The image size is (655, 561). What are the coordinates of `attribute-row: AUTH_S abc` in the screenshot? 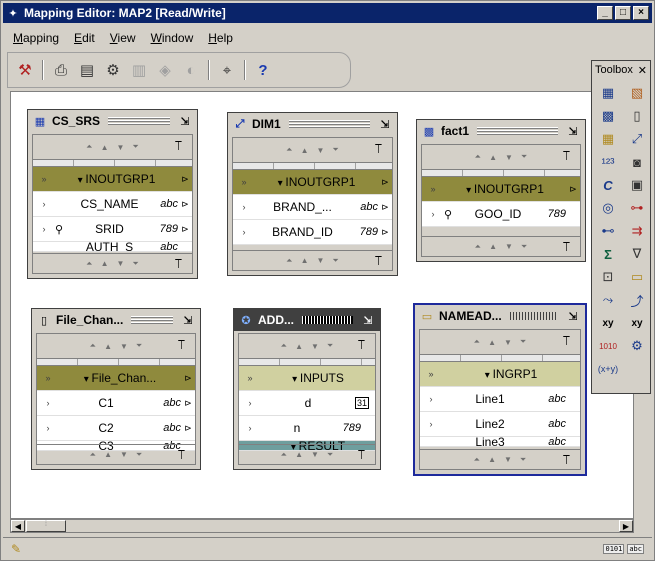 It's located at (112, 247).